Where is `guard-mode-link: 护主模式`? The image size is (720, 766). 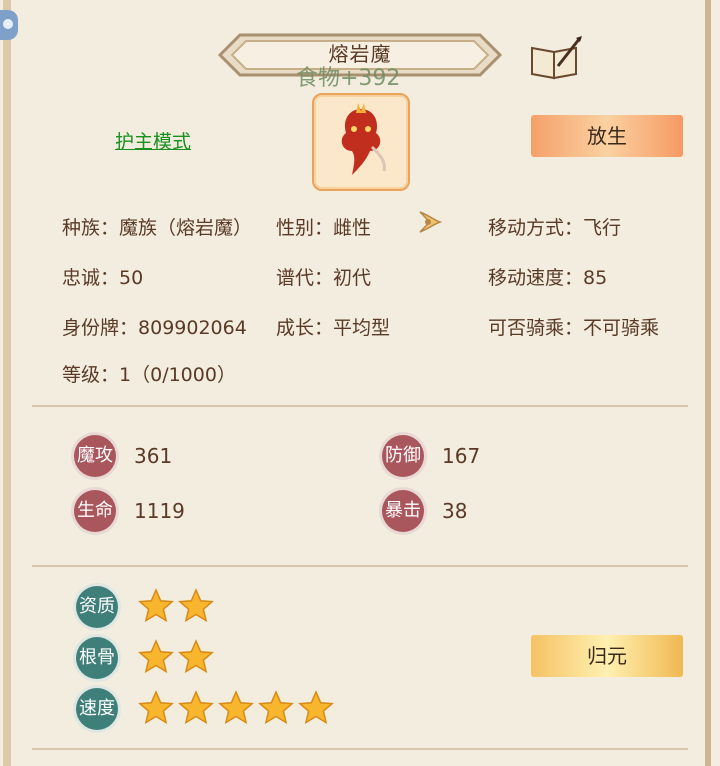
guard-mode-link: 护主模式 is located at coordinates (153, 140).